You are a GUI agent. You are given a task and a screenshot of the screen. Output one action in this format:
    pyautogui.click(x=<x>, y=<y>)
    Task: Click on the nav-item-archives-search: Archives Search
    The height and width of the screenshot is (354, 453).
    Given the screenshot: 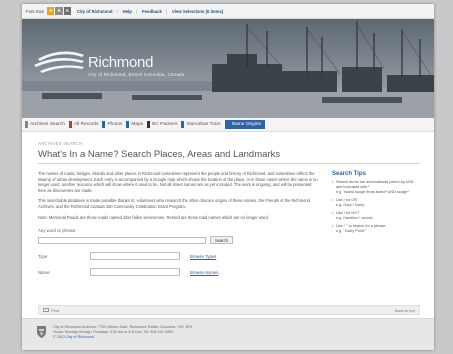 What is the action you would take?
    pyautogui.click(x=46, y=124)
    